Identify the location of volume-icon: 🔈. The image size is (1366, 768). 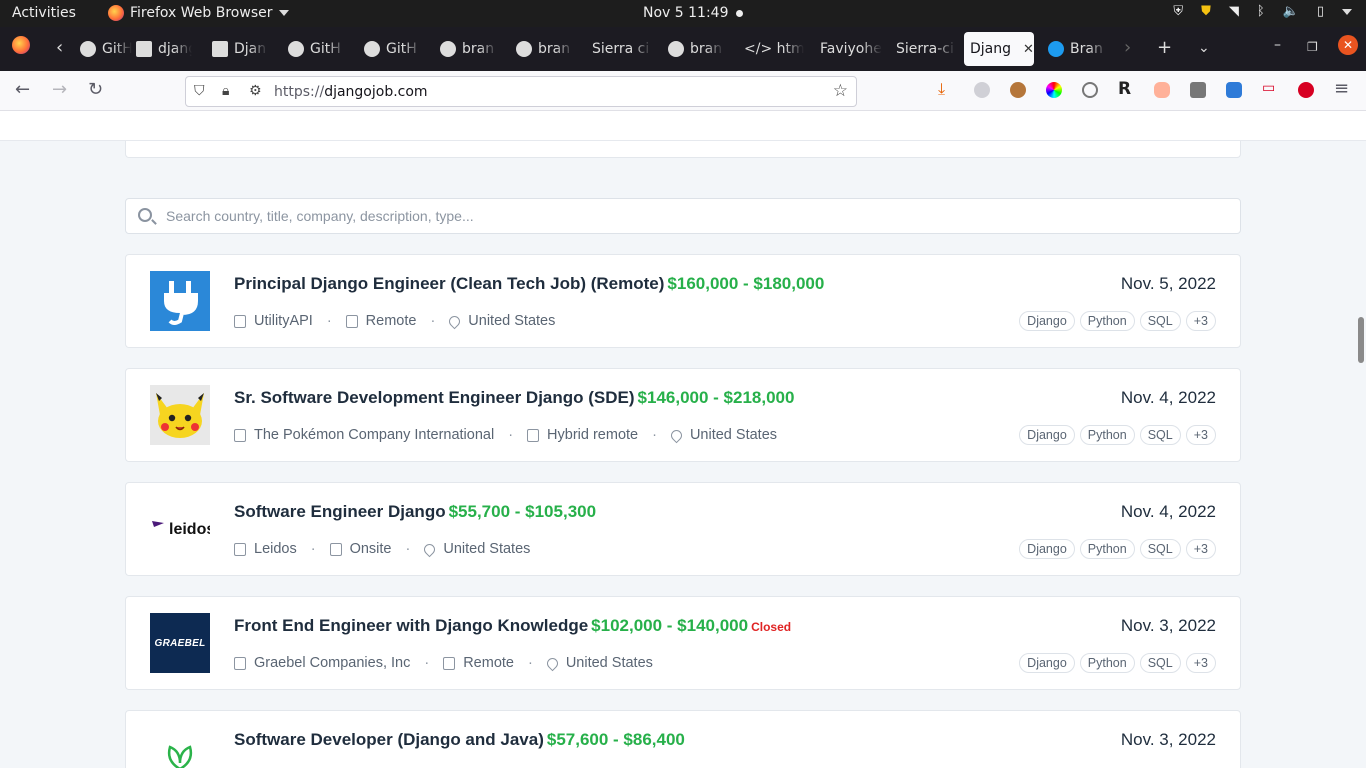
(1291, 11).